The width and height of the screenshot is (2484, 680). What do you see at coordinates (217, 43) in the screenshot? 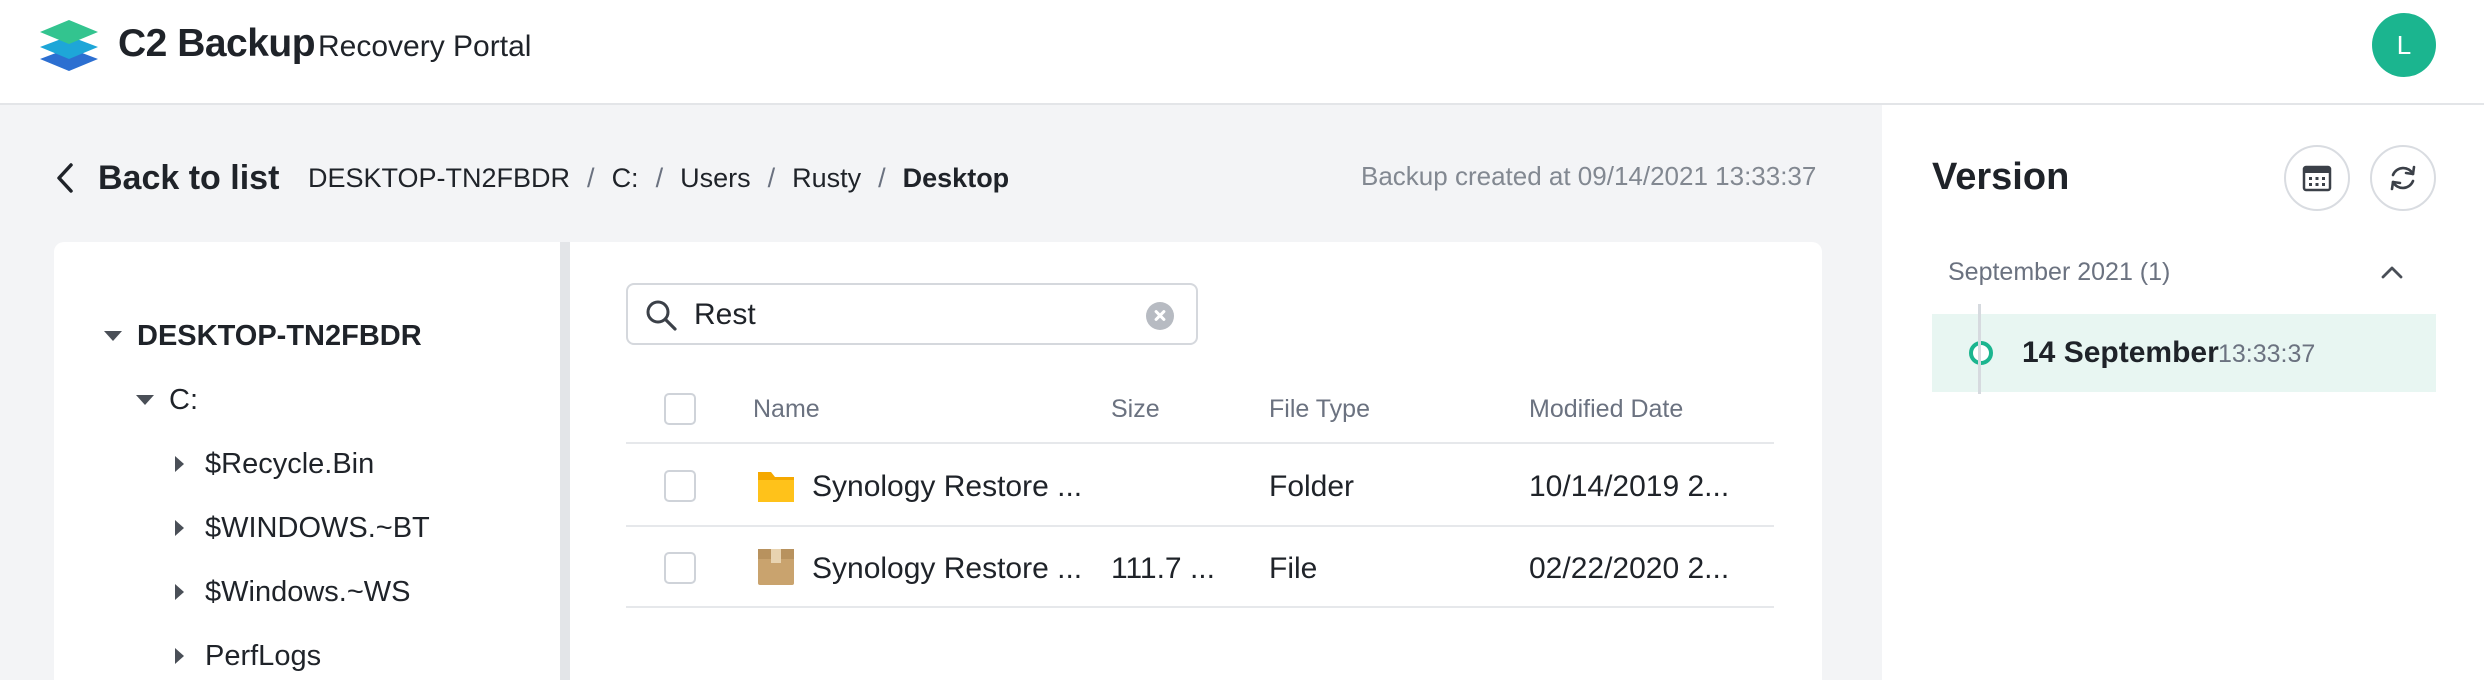
I see `brand-name: C2 Backup` at bounding box center [217, 43].